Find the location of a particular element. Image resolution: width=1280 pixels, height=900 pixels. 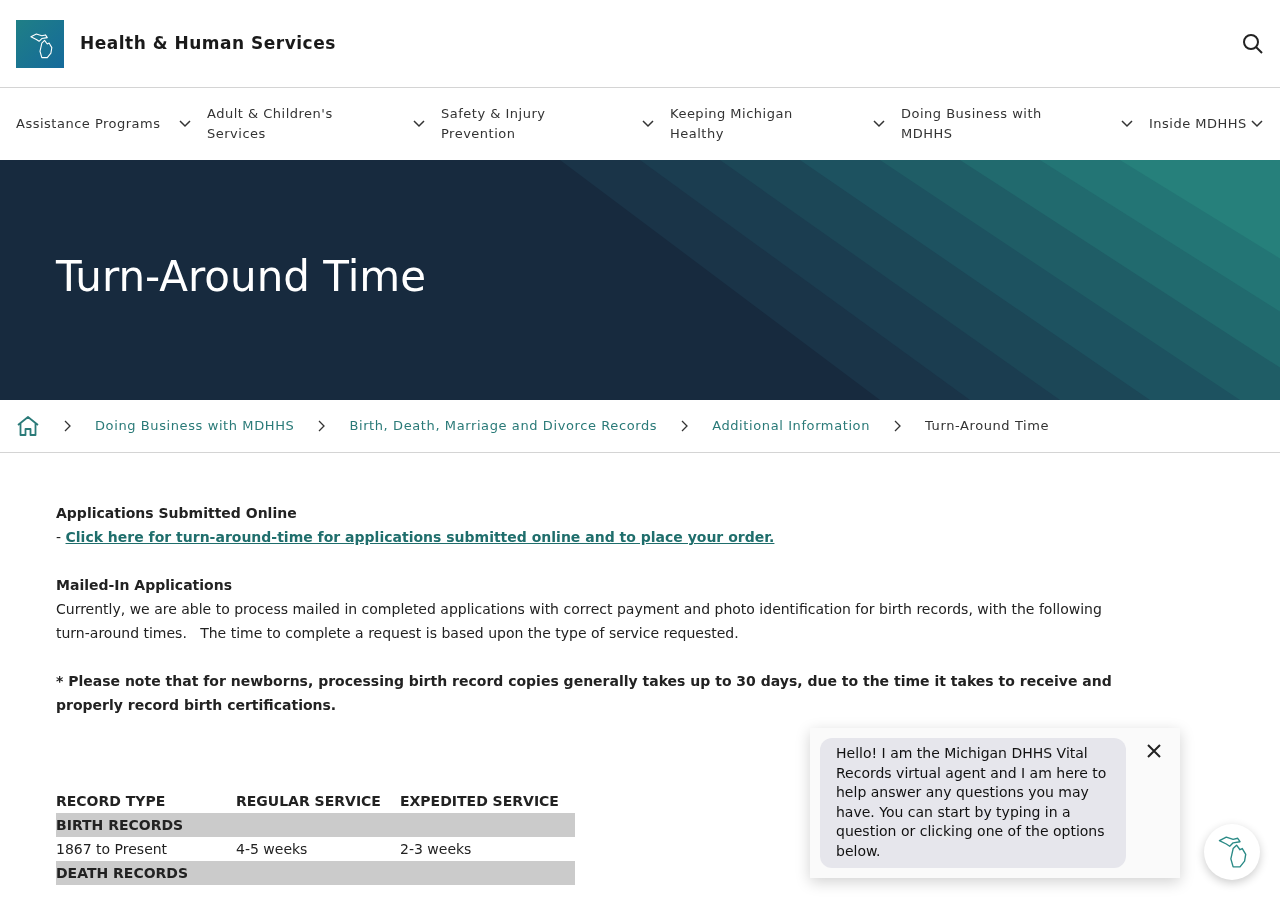

nav-menu-item: Adult & Children's Services is located at coordinates (316, 124).